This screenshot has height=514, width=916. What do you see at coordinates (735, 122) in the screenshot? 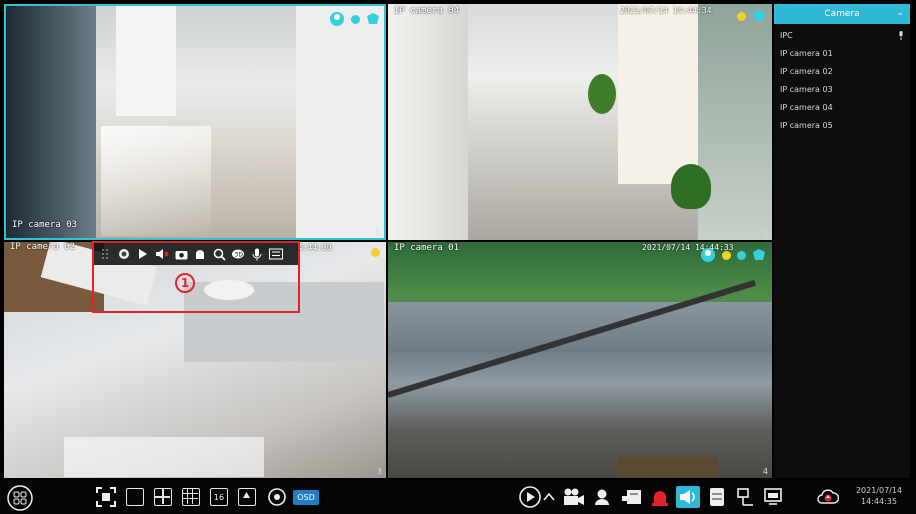
I see `glass-panel` at bounding box center [735, 122].